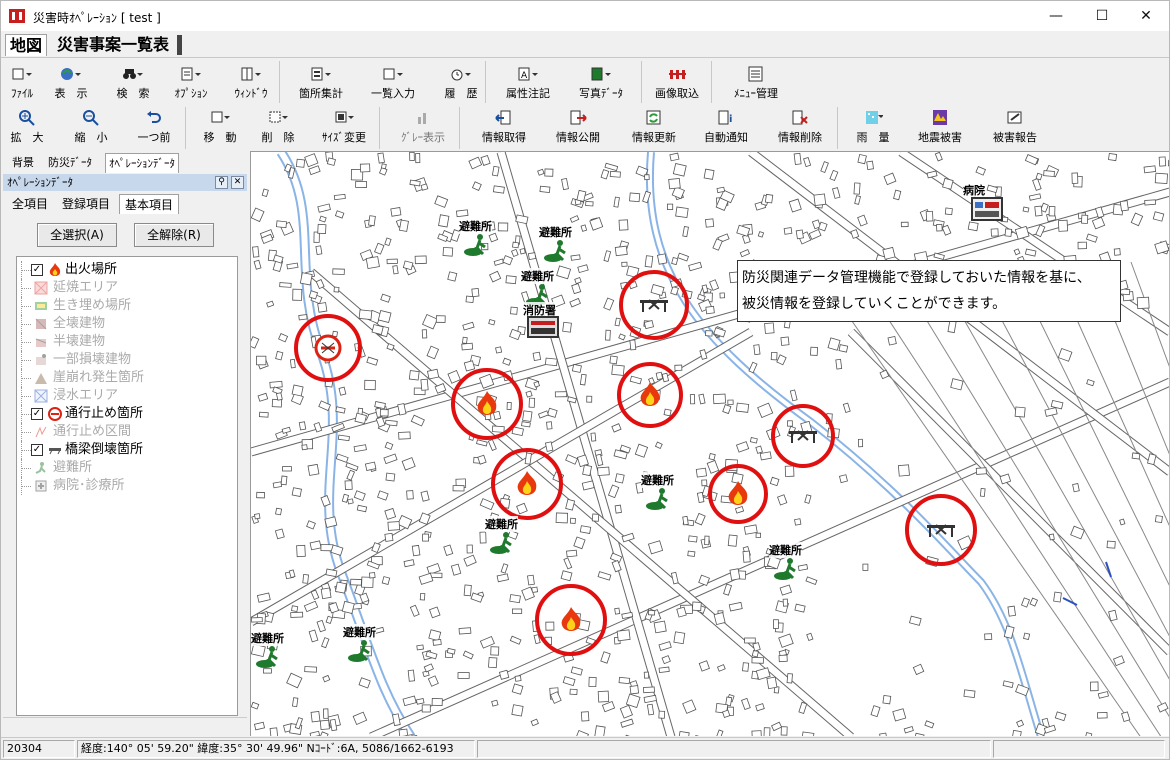  Describe the element at coordinates (77, 235) in the screenshot. I see `select-all-button: 全選択(A)` at that location.